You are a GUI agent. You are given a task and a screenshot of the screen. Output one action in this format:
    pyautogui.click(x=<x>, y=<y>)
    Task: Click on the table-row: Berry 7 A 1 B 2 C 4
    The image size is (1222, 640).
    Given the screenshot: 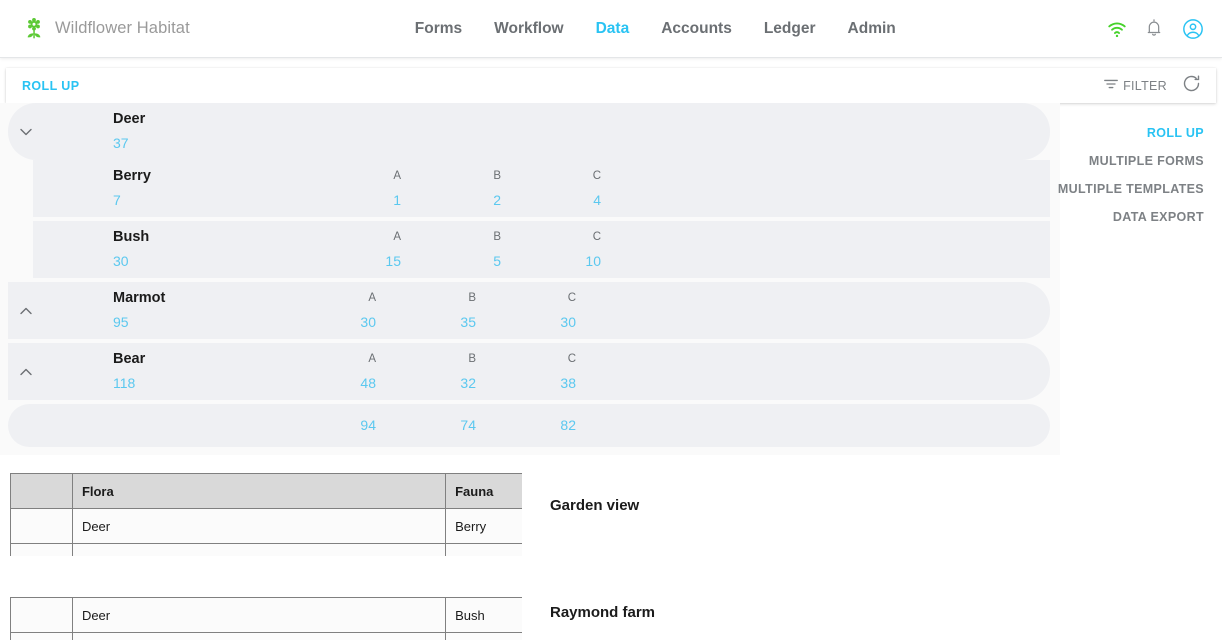 What is the action you would take?
    pyautogui.click(x=541, y=188)
    